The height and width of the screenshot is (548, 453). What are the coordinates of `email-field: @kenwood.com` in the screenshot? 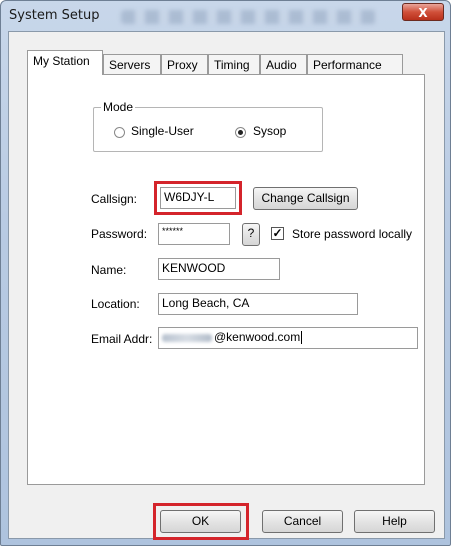 It's located at (288, 338).